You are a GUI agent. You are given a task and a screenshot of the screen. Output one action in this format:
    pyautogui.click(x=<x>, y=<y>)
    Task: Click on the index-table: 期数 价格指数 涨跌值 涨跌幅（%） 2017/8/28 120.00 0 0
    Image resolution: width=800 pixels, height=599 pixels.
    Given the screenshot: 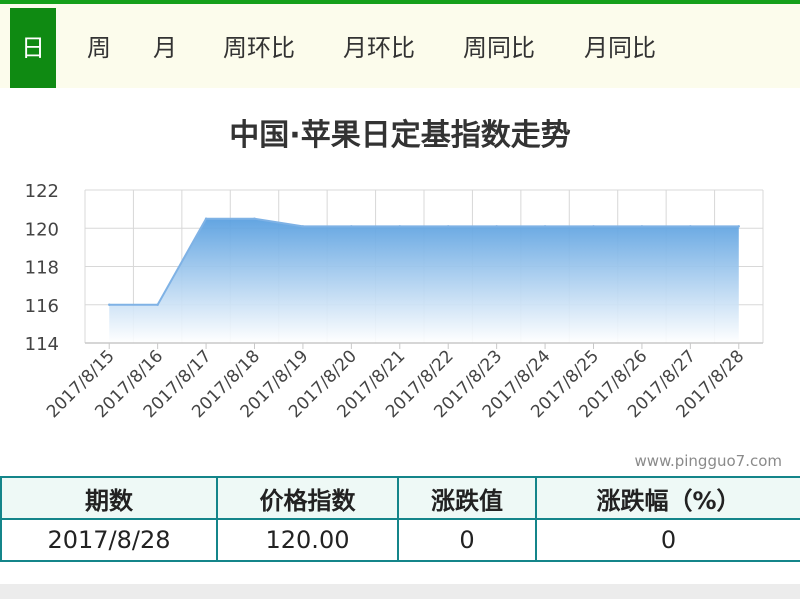 What is the action you would take?
    pyautogui.click(x=400, y=519)
    